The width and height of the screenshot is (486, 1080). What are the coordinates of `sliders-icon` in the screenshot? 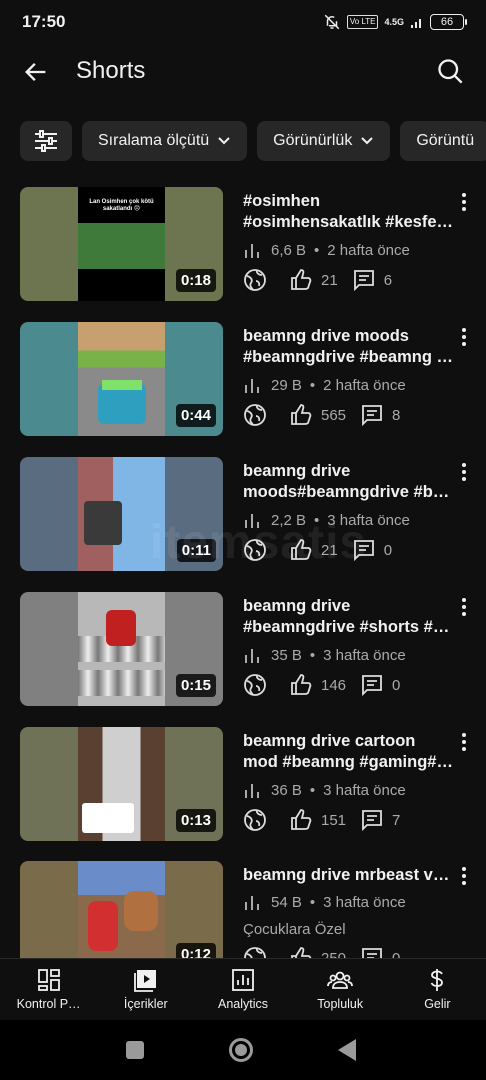 It's located at (46, 141).